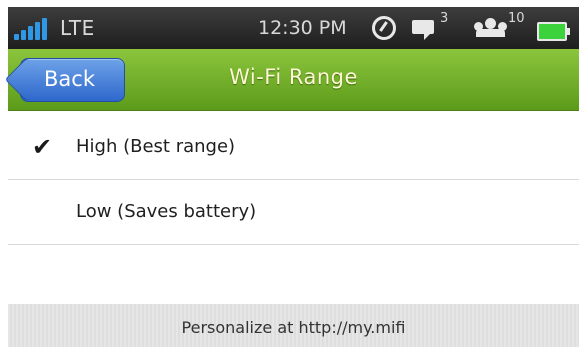 The height and width of the screenshot is (347, 579). I want to click on compass-icon, so click(384, 28).